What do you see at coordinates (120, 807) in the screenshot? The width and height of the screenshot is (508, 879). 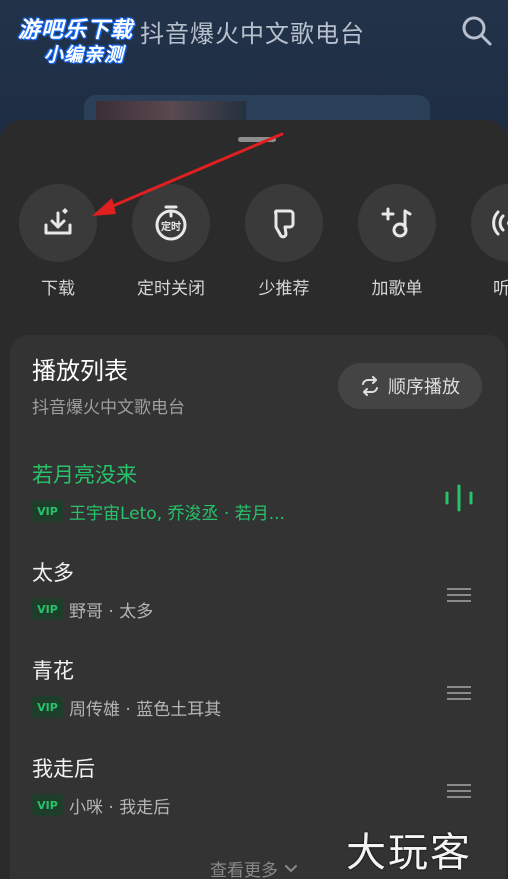 I see `song-artist: 小咪 · 我走后` at bounding box center [120, 807].